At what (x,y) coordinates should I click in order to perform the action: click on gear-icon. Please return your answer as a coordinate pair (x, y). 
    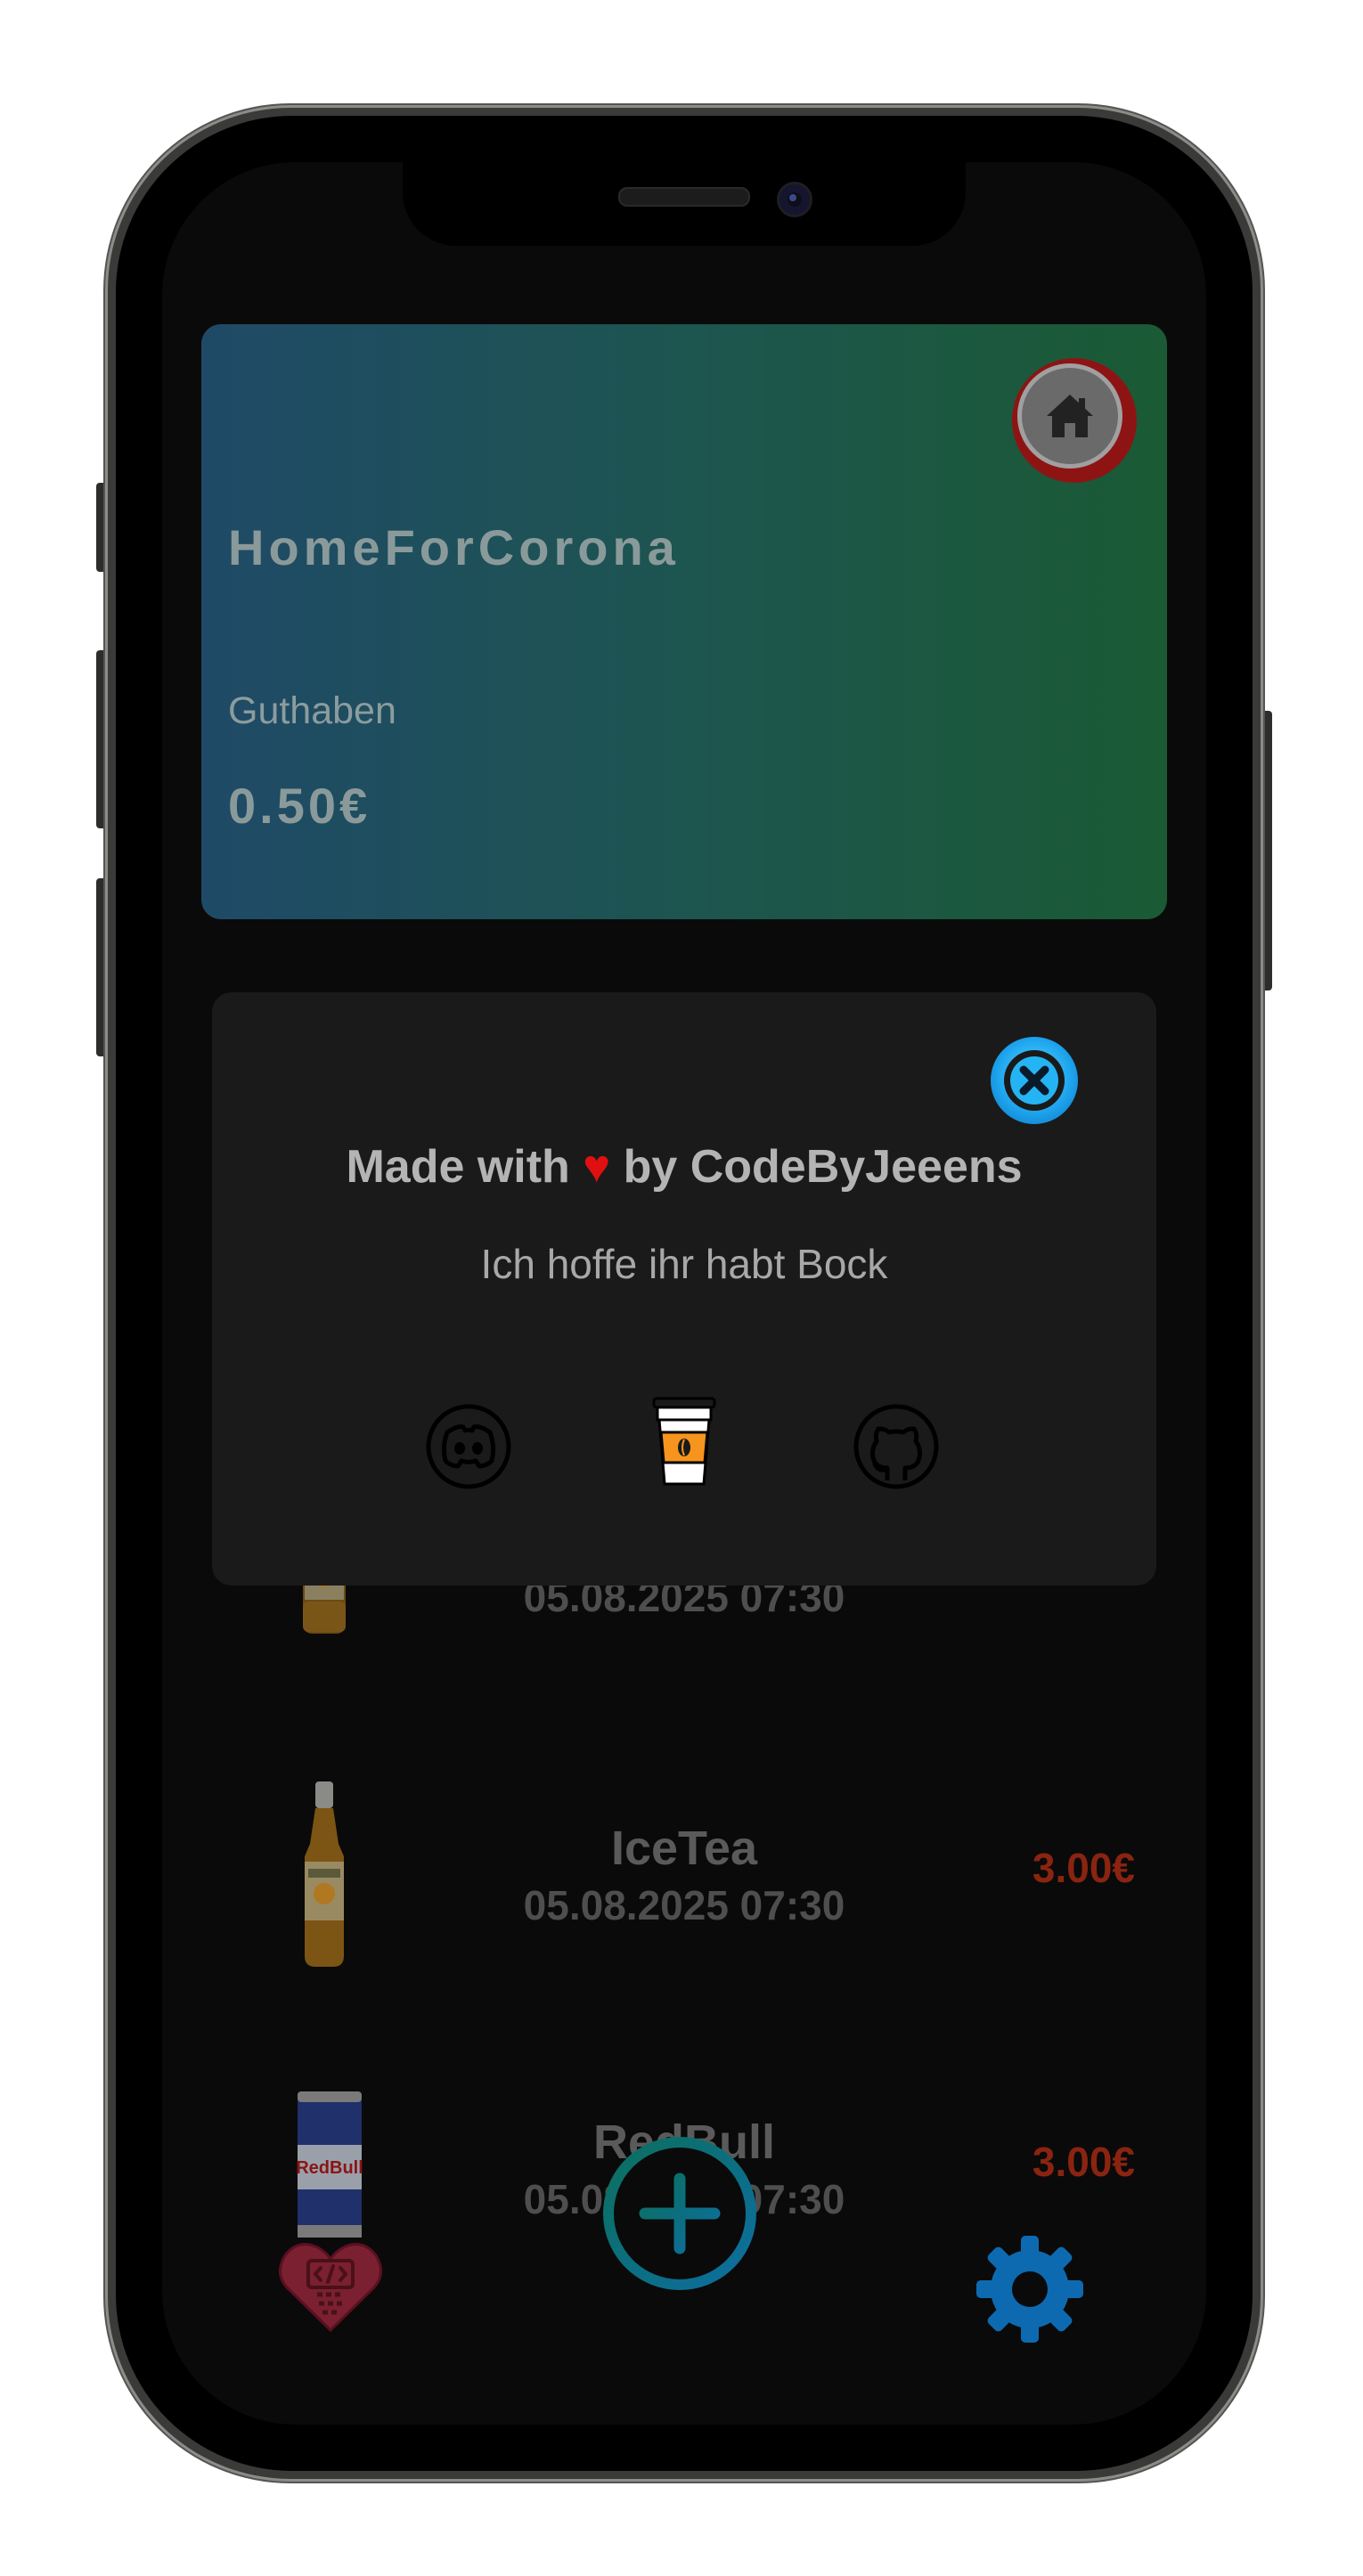
    Looking at the image, I should click on (1030, 2289).